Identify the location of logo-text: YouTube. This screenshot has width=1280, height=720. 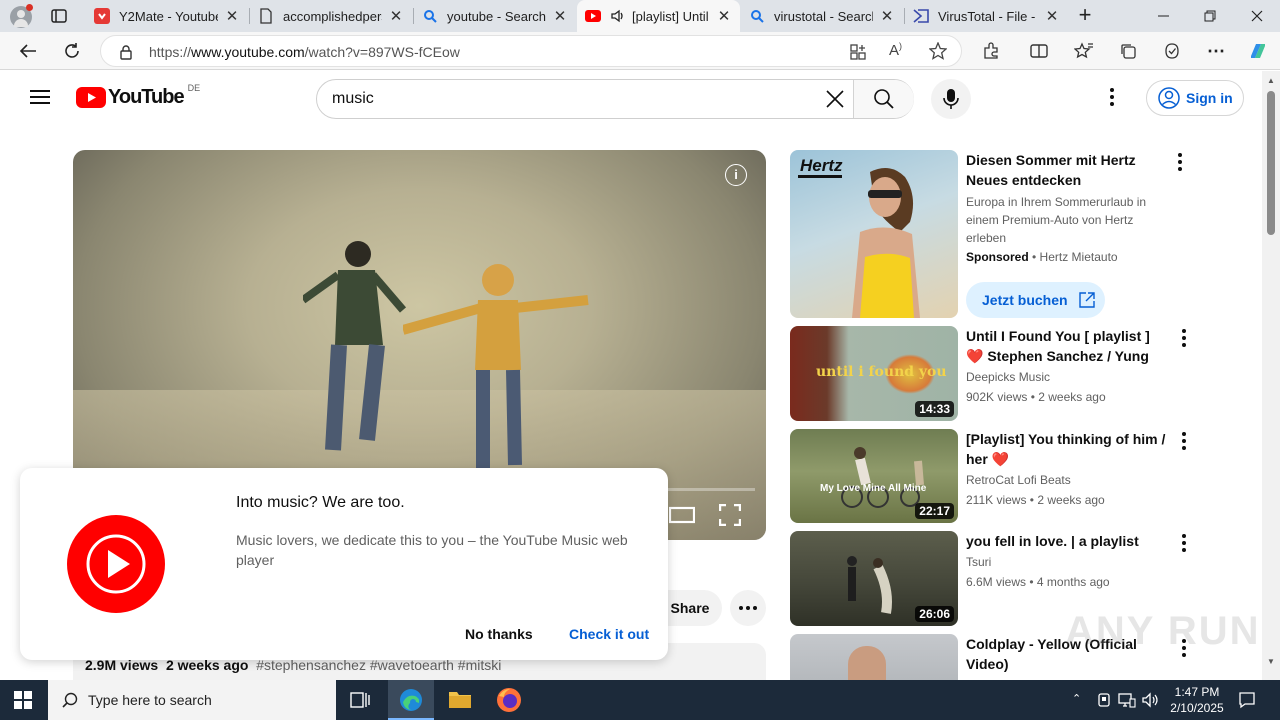
(146, 97).